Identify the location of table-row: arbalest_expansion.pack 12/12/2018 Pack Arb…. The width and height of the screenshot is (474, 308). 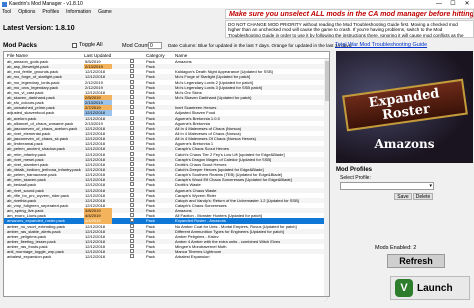
(164, 256).